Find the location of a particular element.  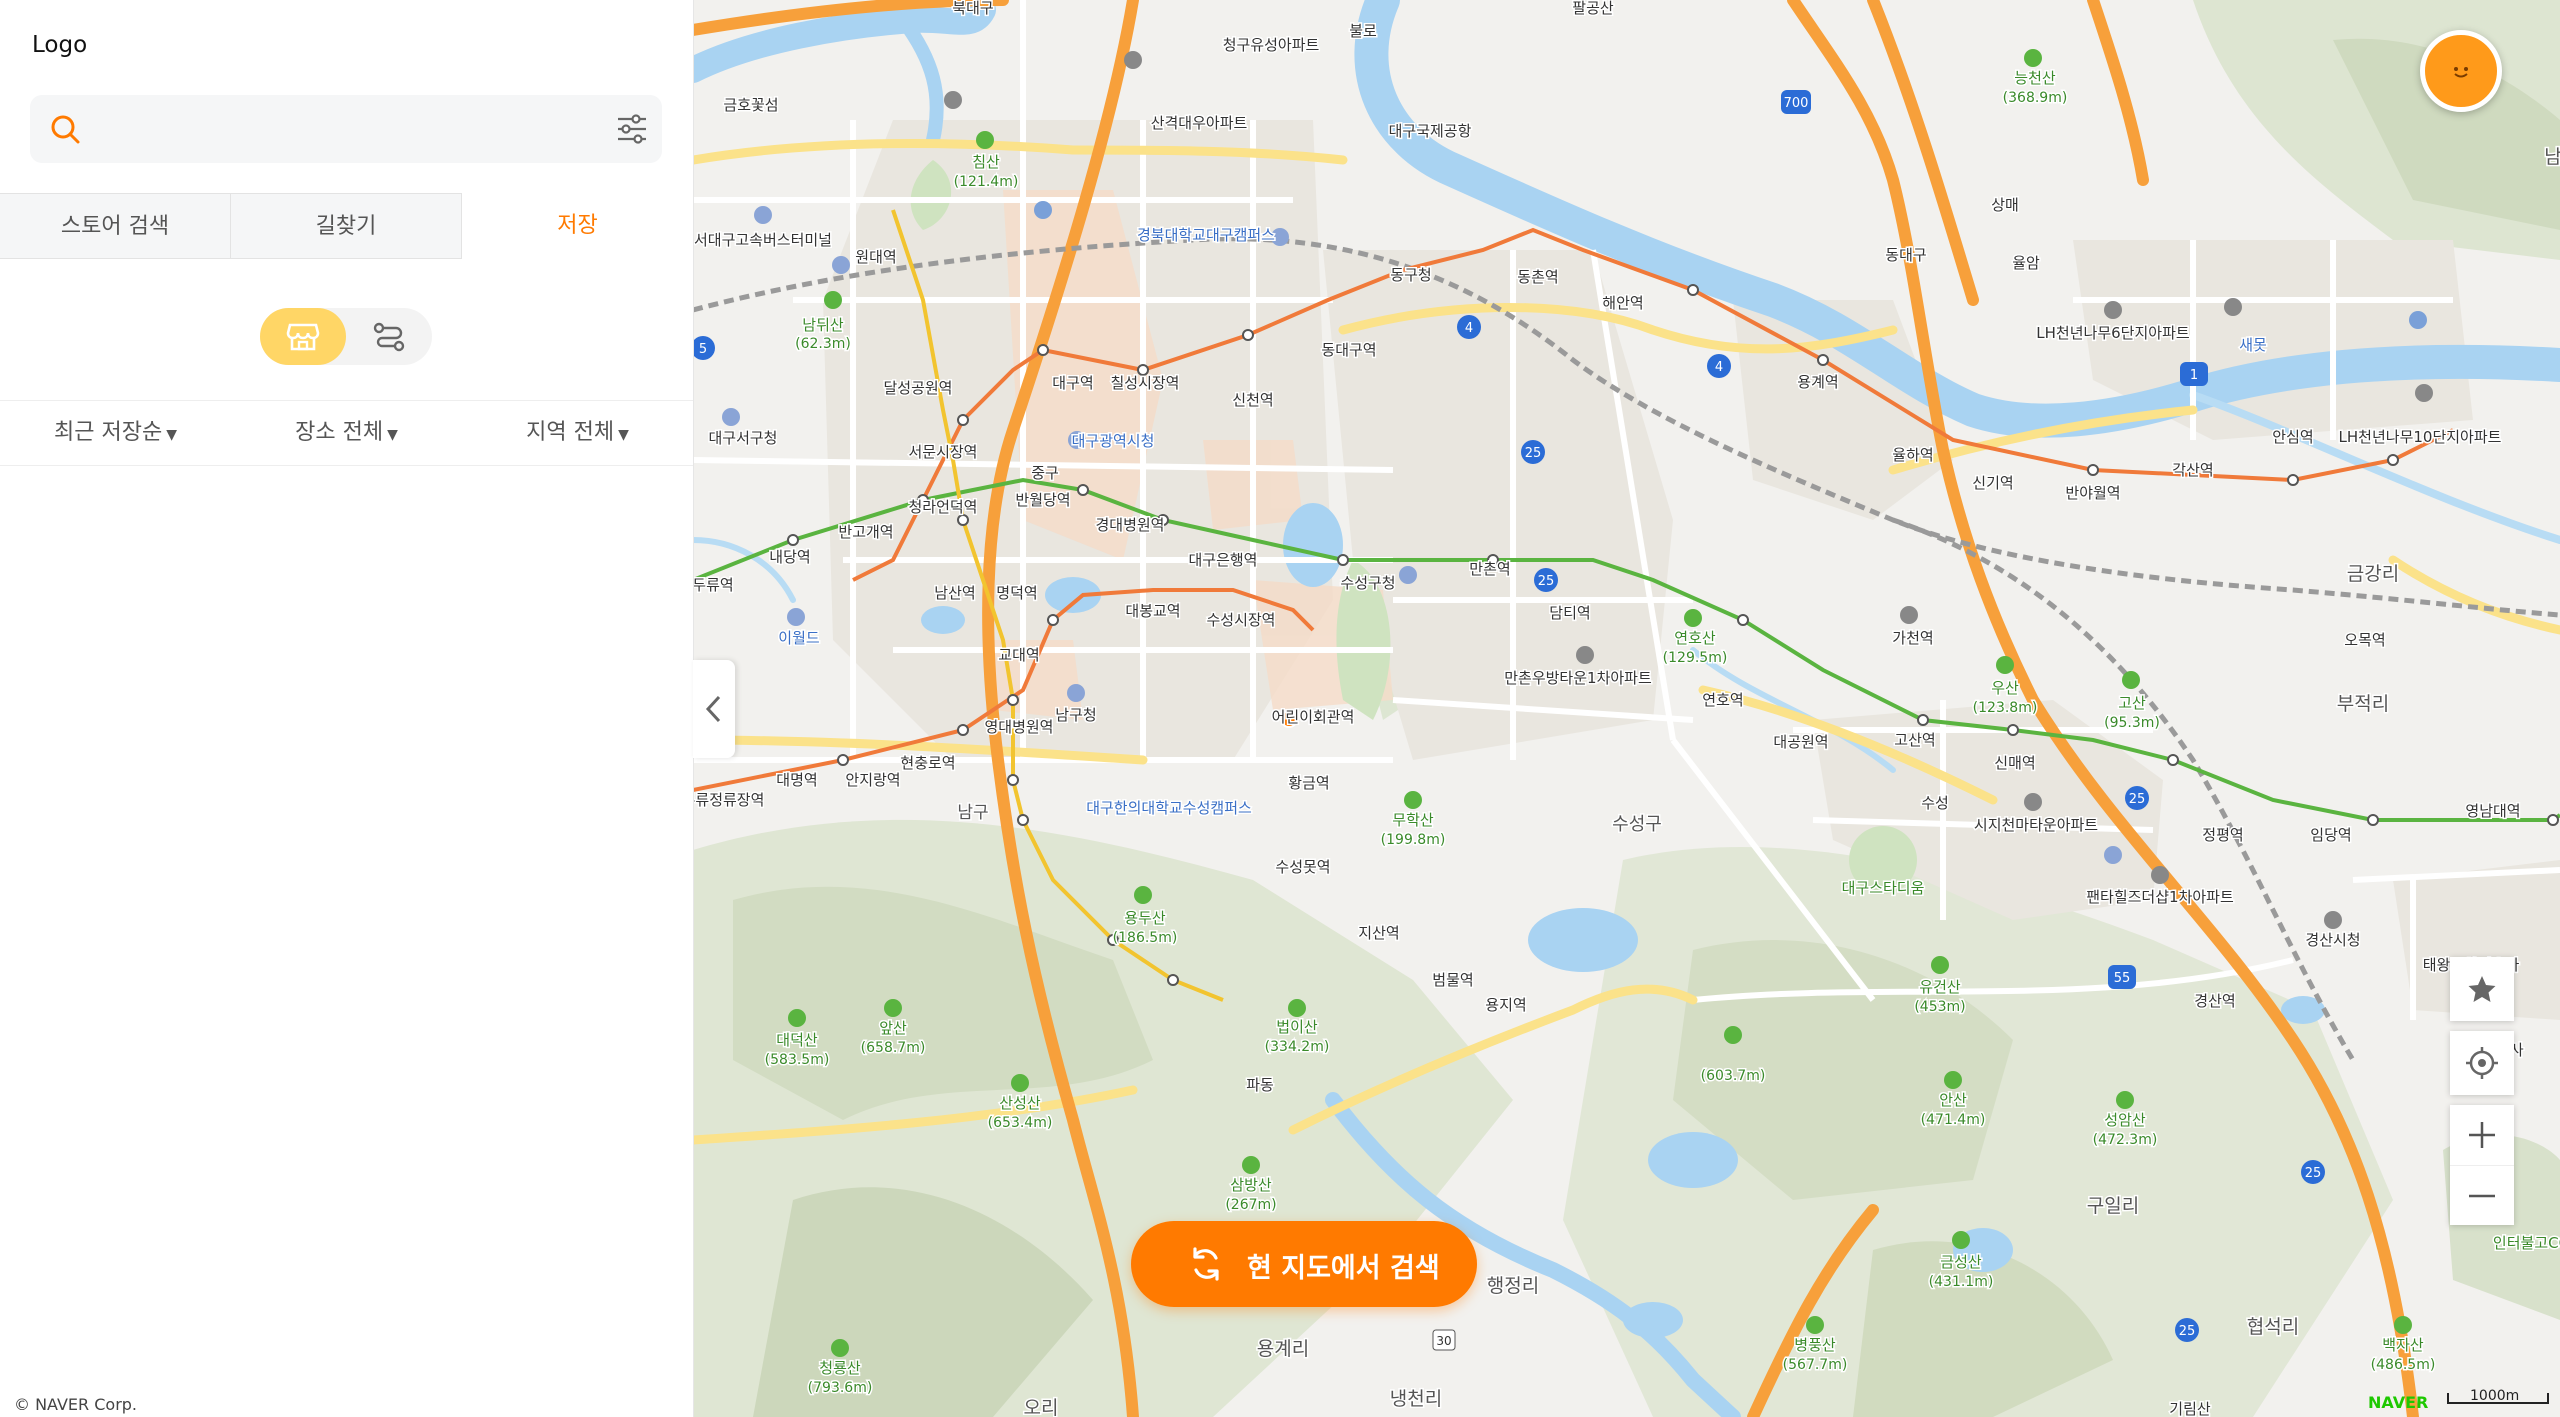

map-label: 냉천리 is located at coordinates (1416, 1399).